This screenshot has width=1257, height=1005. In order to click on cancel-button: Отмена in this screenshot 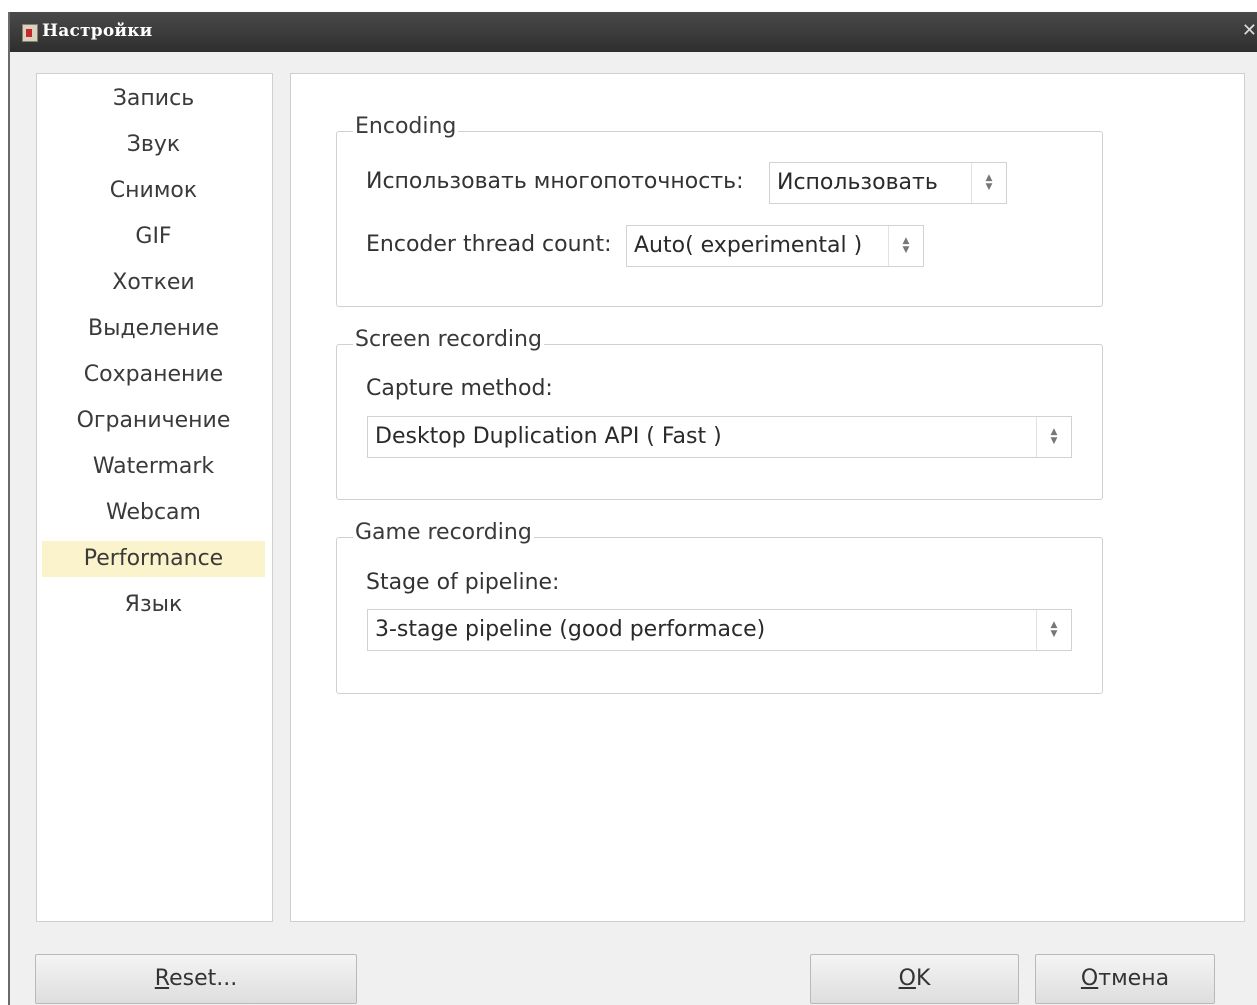, I will do `click(1125, 979)`.